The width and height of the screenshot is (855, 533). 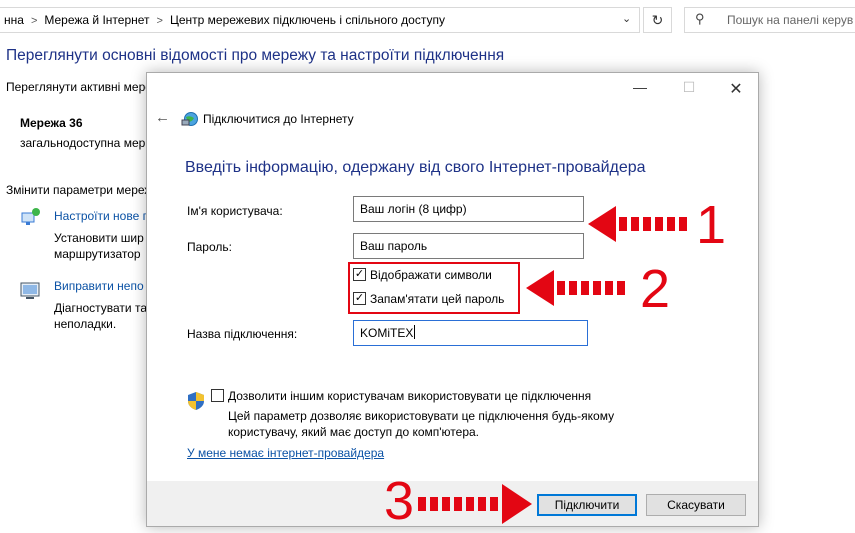 What do you see at coordinates (640, 89) in the screenshot?
I see `minimize-icon: —` at bounding box center [640, 89].